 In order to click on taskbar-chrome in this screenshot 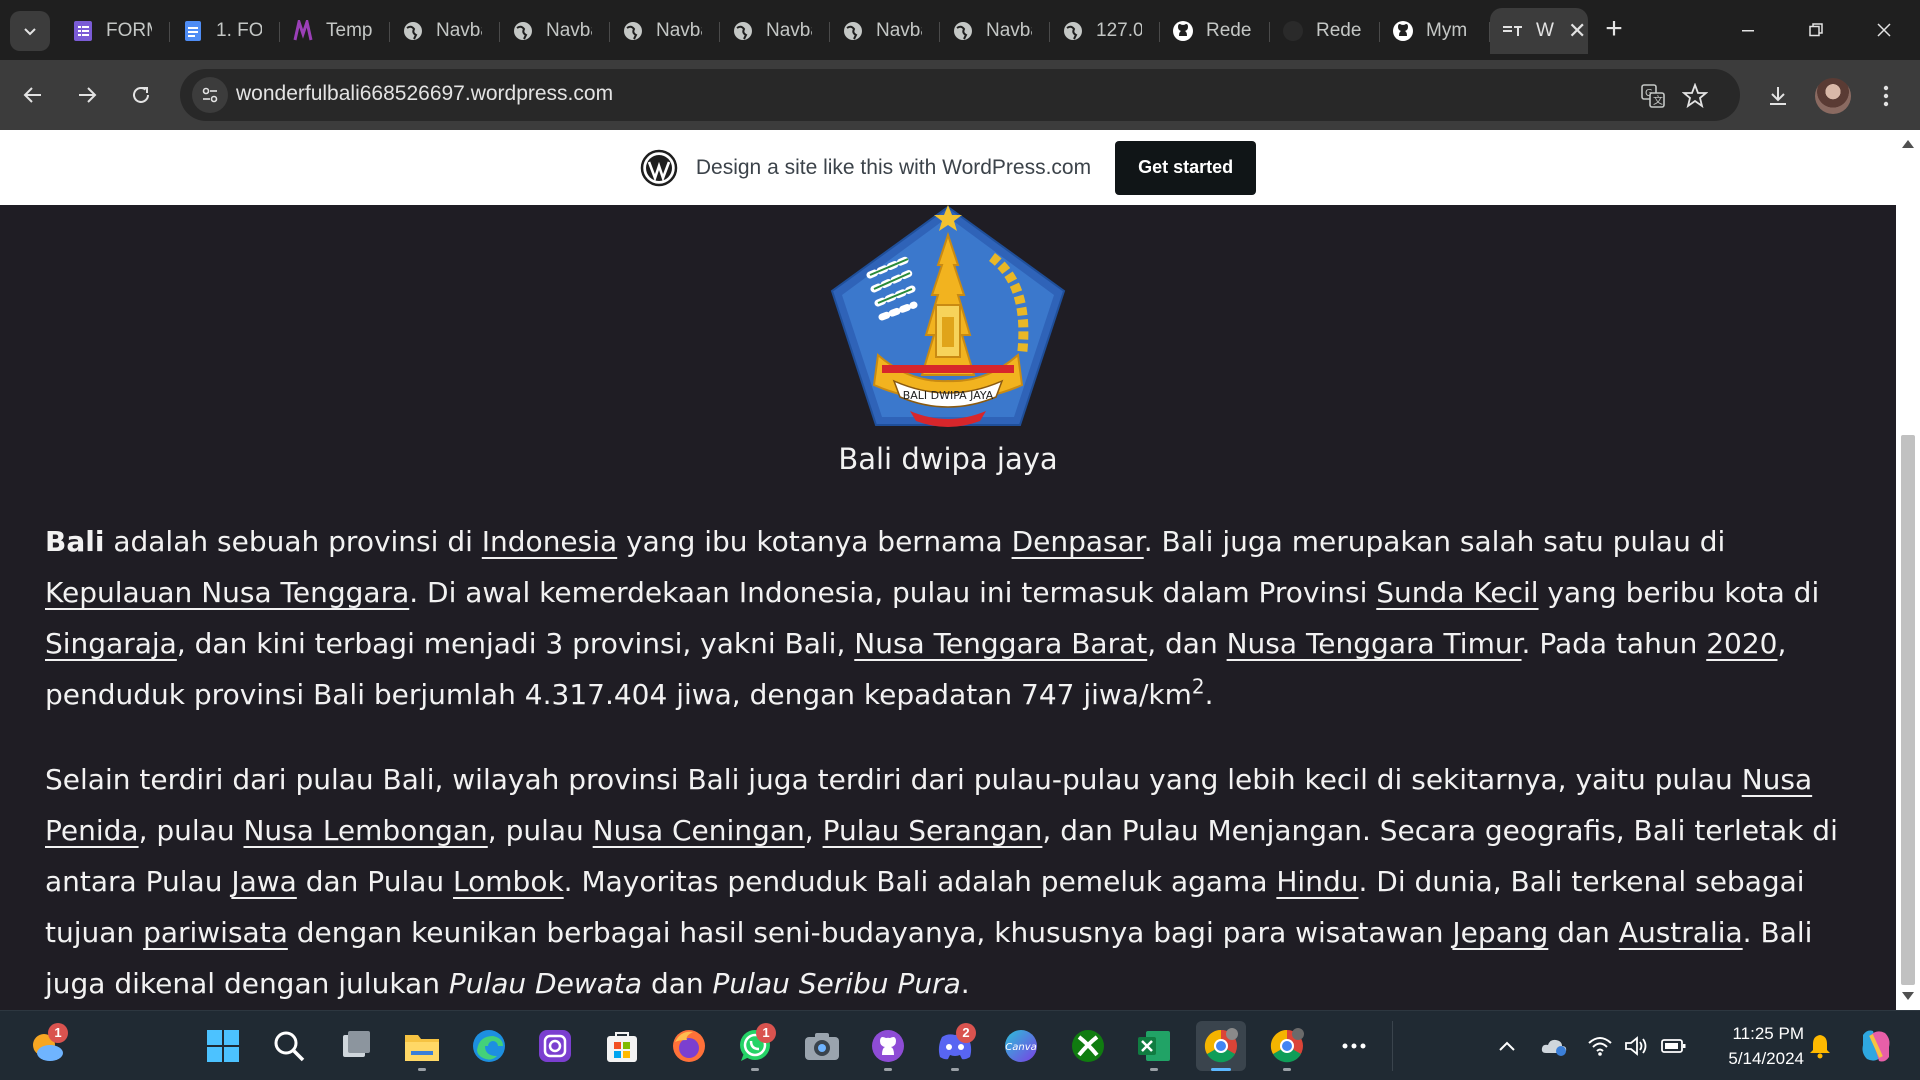, I will do `click(1221, 1046)`.